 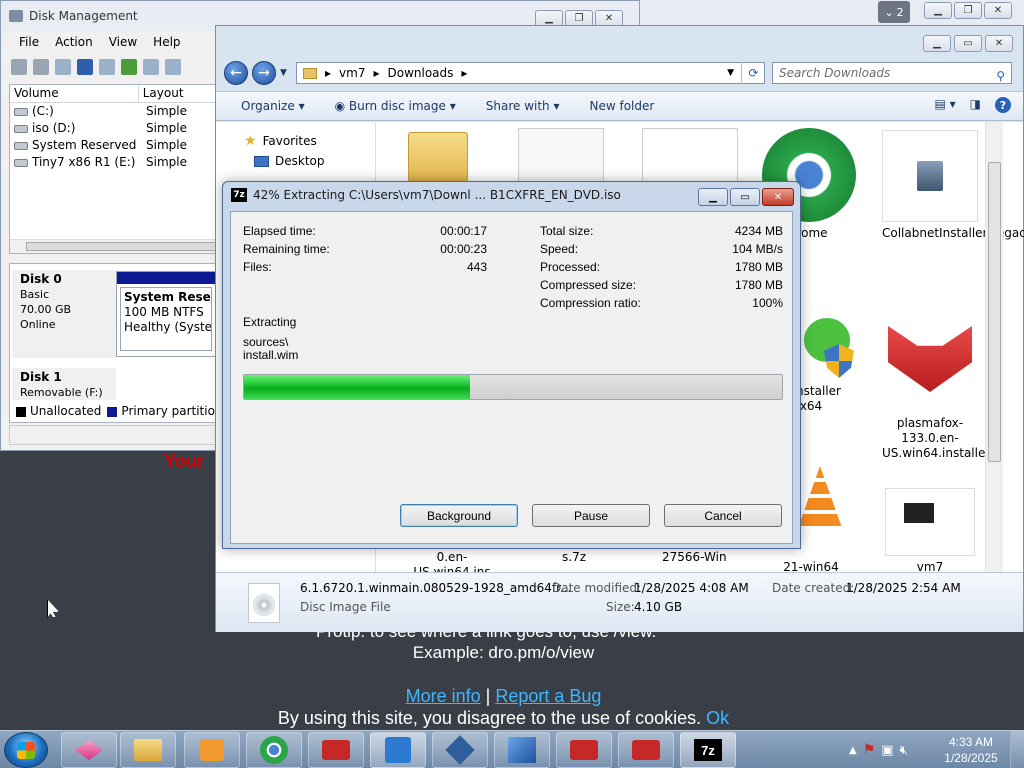 I want to click on taskbar-chrome, so click(x=274, y=750).